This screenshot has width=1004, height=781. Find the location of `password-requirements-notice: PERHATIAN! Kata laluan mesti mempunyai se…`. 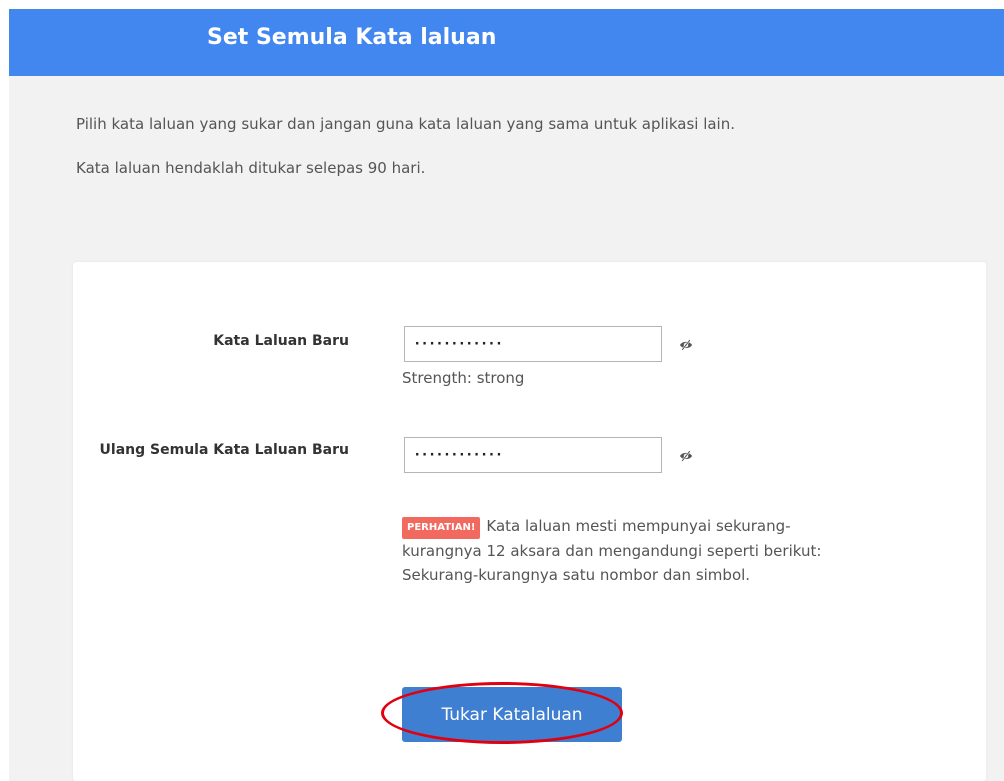

password-requirements-notice: PERHATIAN! Kata laluan mesti mempunyai se… is located at coordinates (612, 550).